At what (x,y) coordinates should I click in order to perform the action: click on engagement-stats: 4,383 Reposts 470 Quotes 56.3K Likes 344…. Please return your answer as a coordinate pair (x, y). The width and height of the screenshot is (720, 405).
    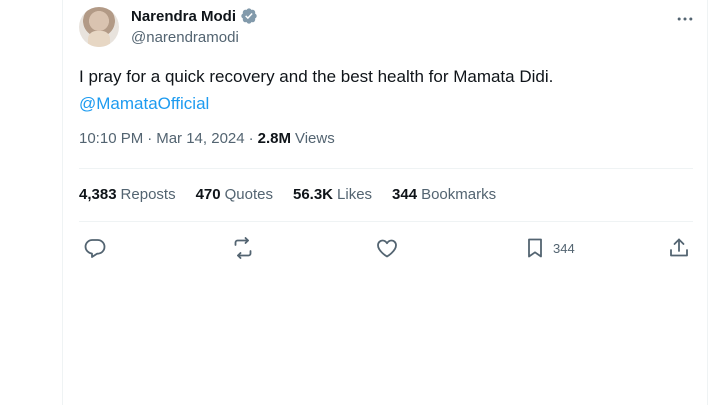
    Looking at the image, I should click on (287, 194).